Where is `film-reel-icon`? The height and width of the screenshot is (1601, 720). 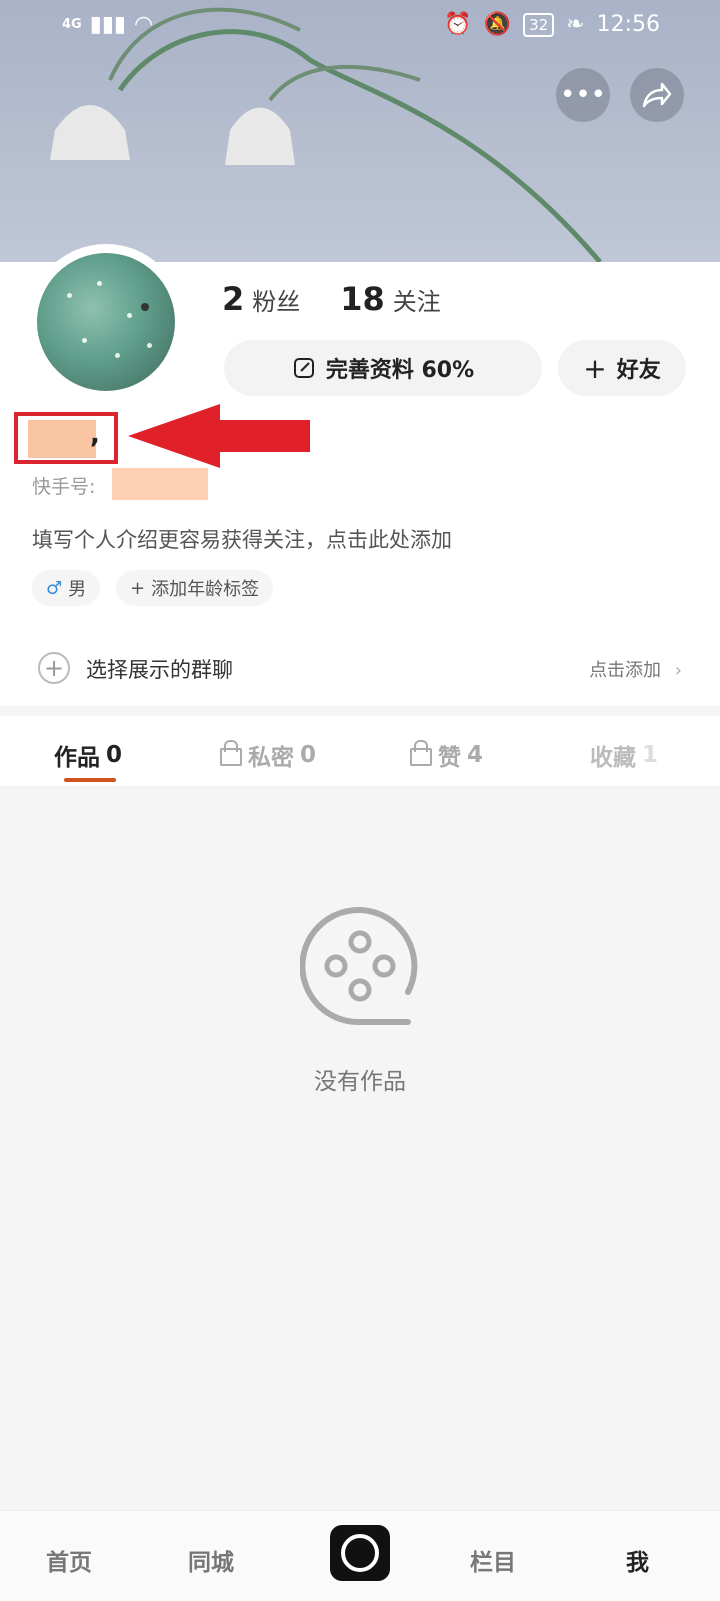
film-reel-icon is located at coordinates (359, 966).